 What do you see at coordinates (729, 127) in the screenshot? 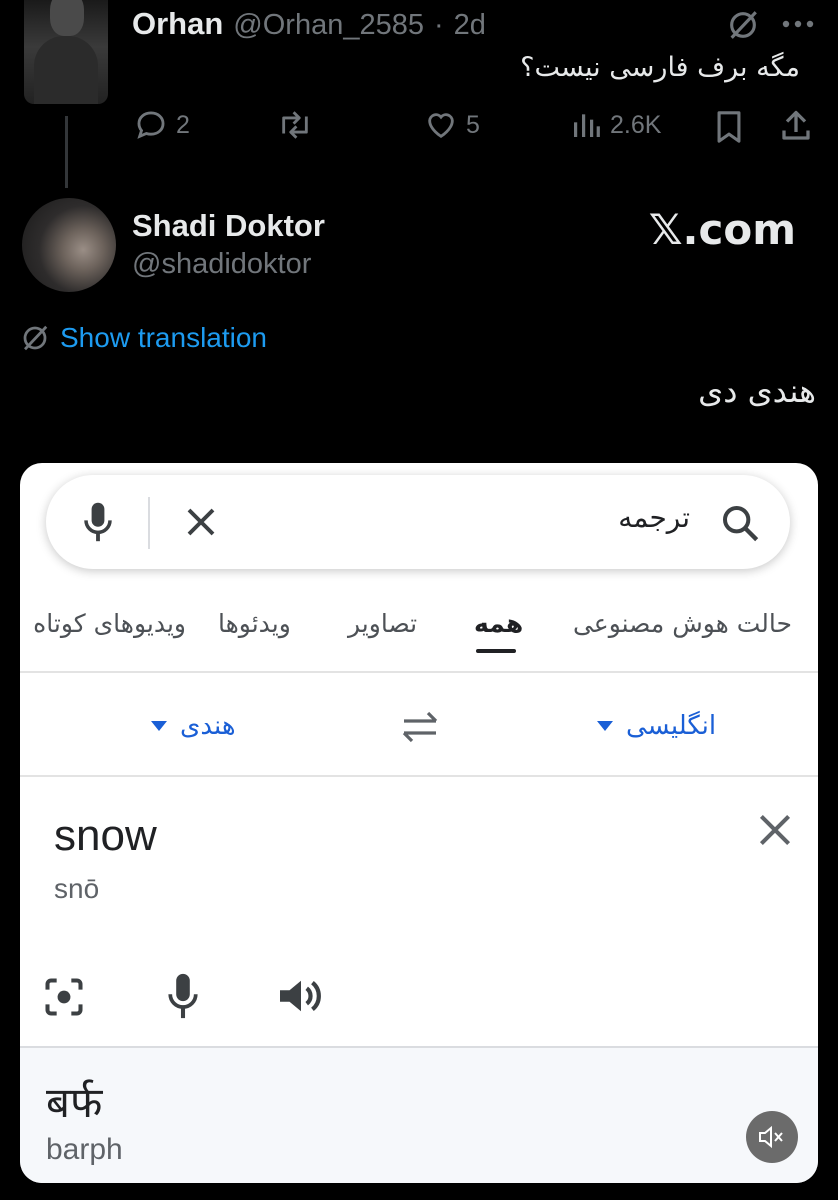
I see `bookmark-icon` at bounding box center [729, 127].